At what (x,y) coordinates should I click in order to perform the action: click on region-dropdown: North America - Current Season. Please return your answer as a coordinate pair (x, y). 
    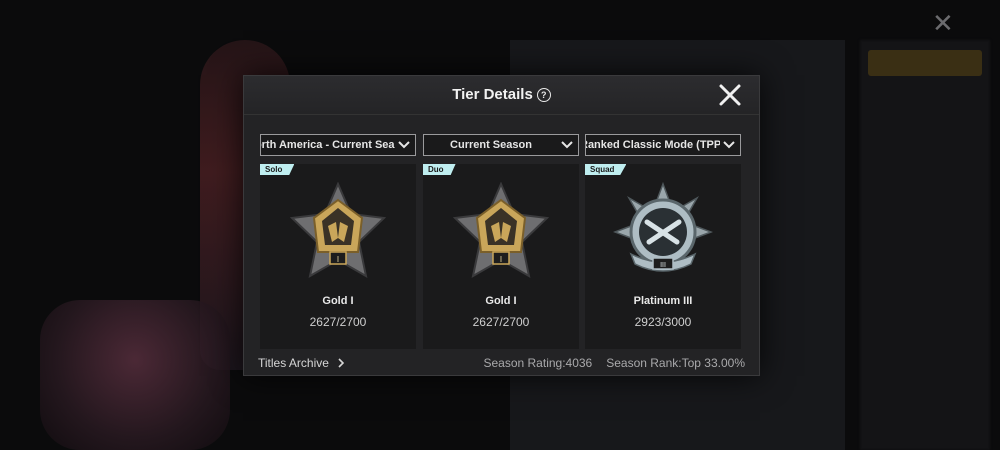
    Looking at the image, I should click on (338, 145).